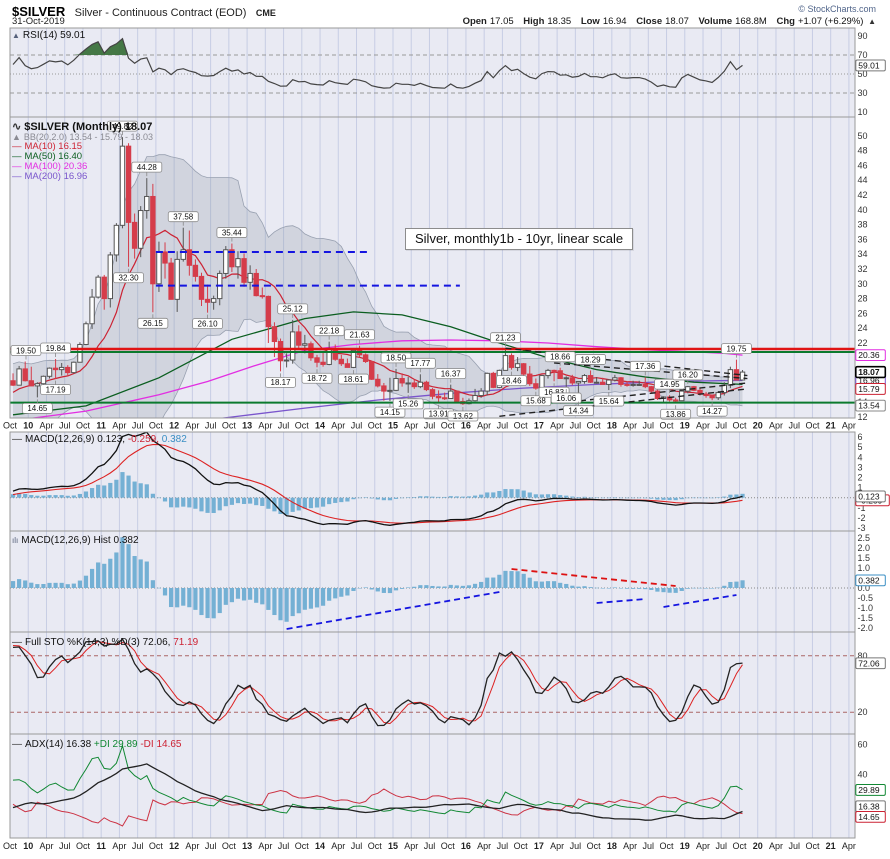  Describe the element at coordinates (16, 35) in the screenshot. I see `indicator-icon: ▲` at that location.